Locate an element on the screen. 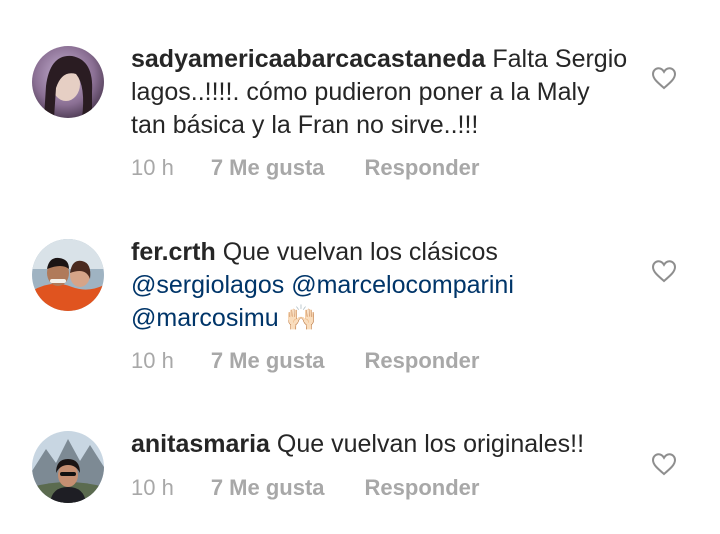 Image resolution: width=720 pixels, height=534 pixels. comment-username: fer.crth is located at coordinates (173, 252).